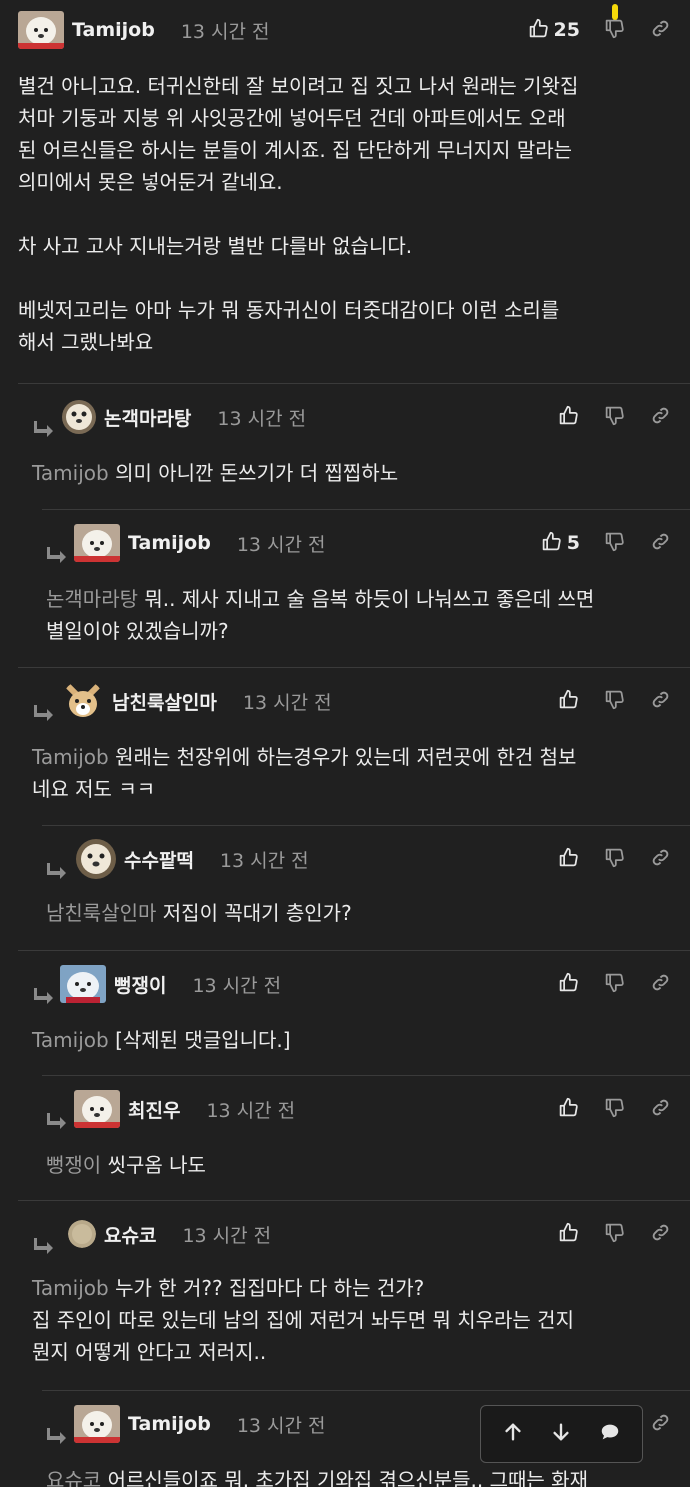 The image size is (690, 1487). What do you see at coordinates (358, 1165) in the screenshot?
I see `comment-body: 뻥쟁이 씻구옴 나도` at bounding box center [358, 1165].